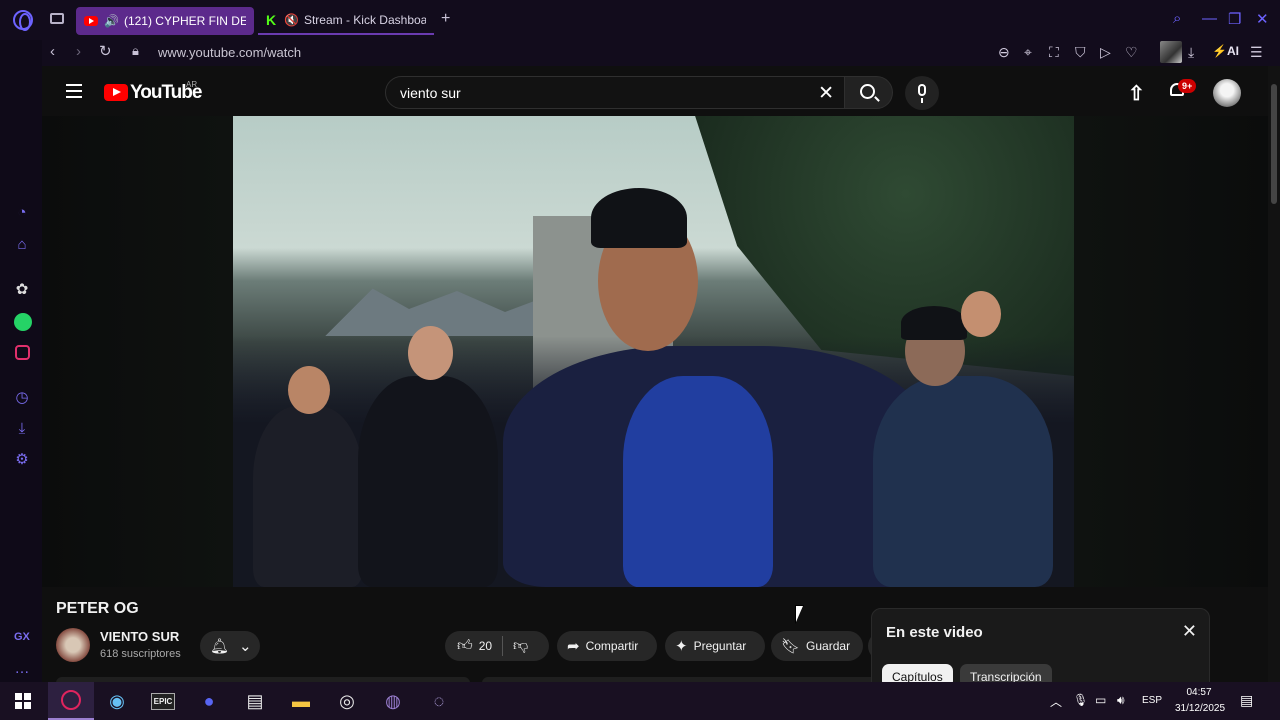  I want to click on save-button: 🔖︎ Guardar, so click(817, 646).